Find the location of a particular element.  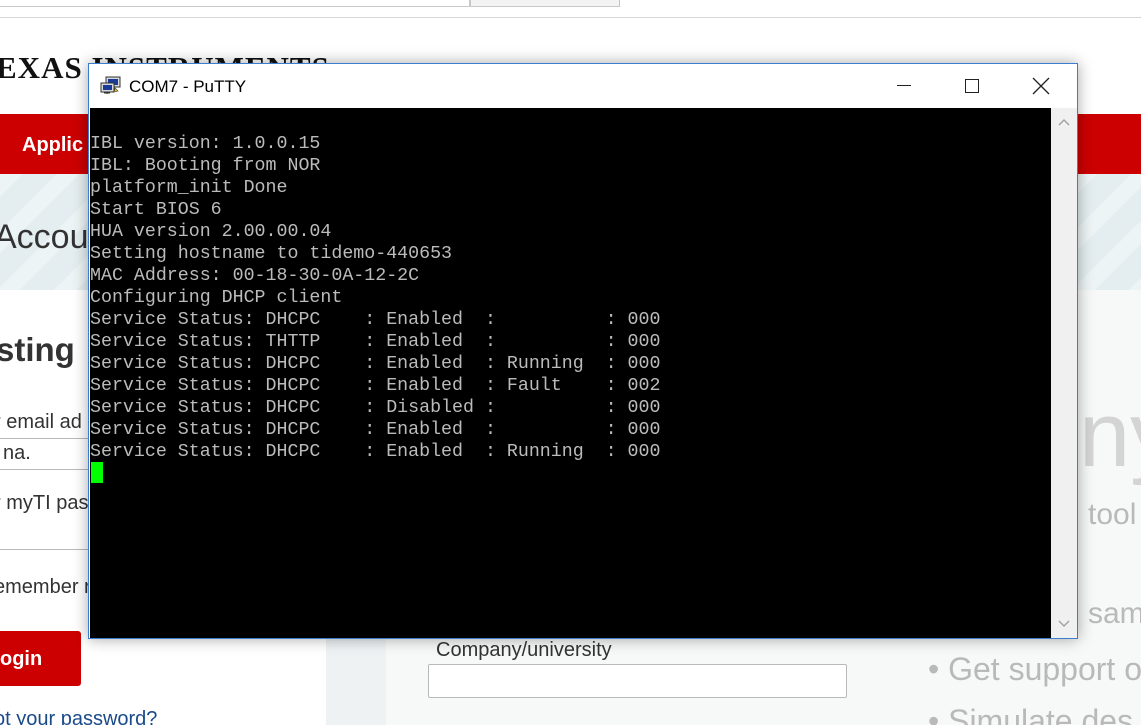

close-icon is located at coordinates (1041, 86).